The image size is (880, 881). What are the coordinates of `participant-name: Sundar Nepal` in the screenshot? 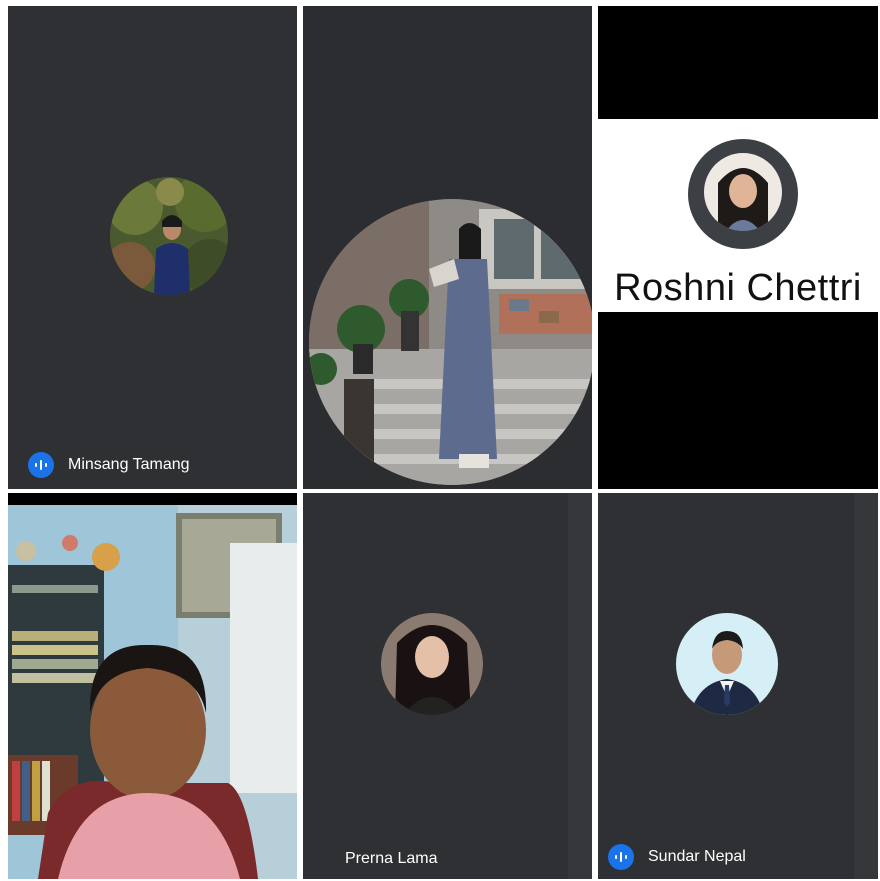 It's located at (697, 856).